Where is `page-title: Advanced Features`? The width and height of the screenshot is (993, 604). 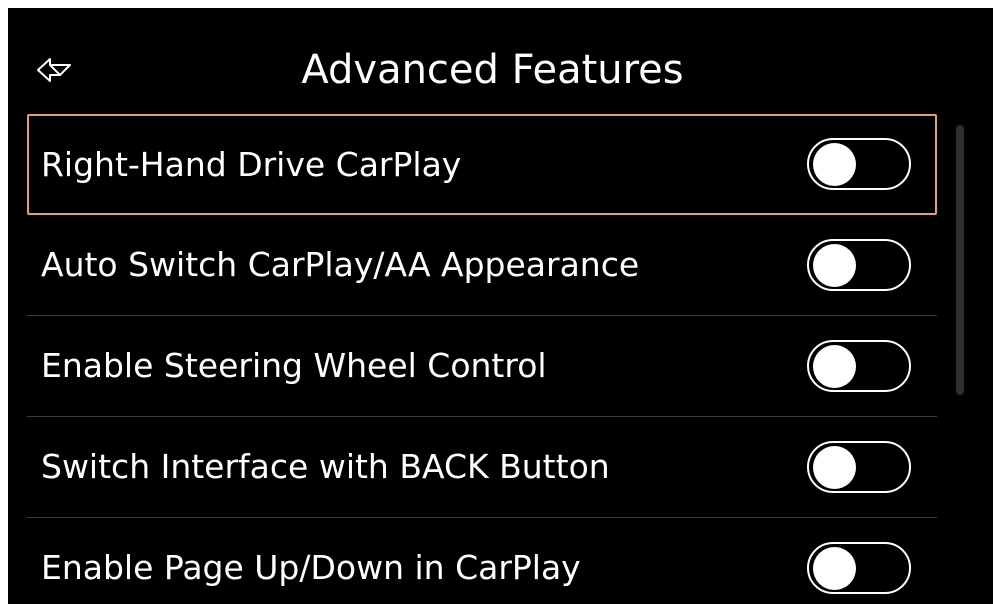
page-title: Advanced Features is located at coordinates (492, 70).